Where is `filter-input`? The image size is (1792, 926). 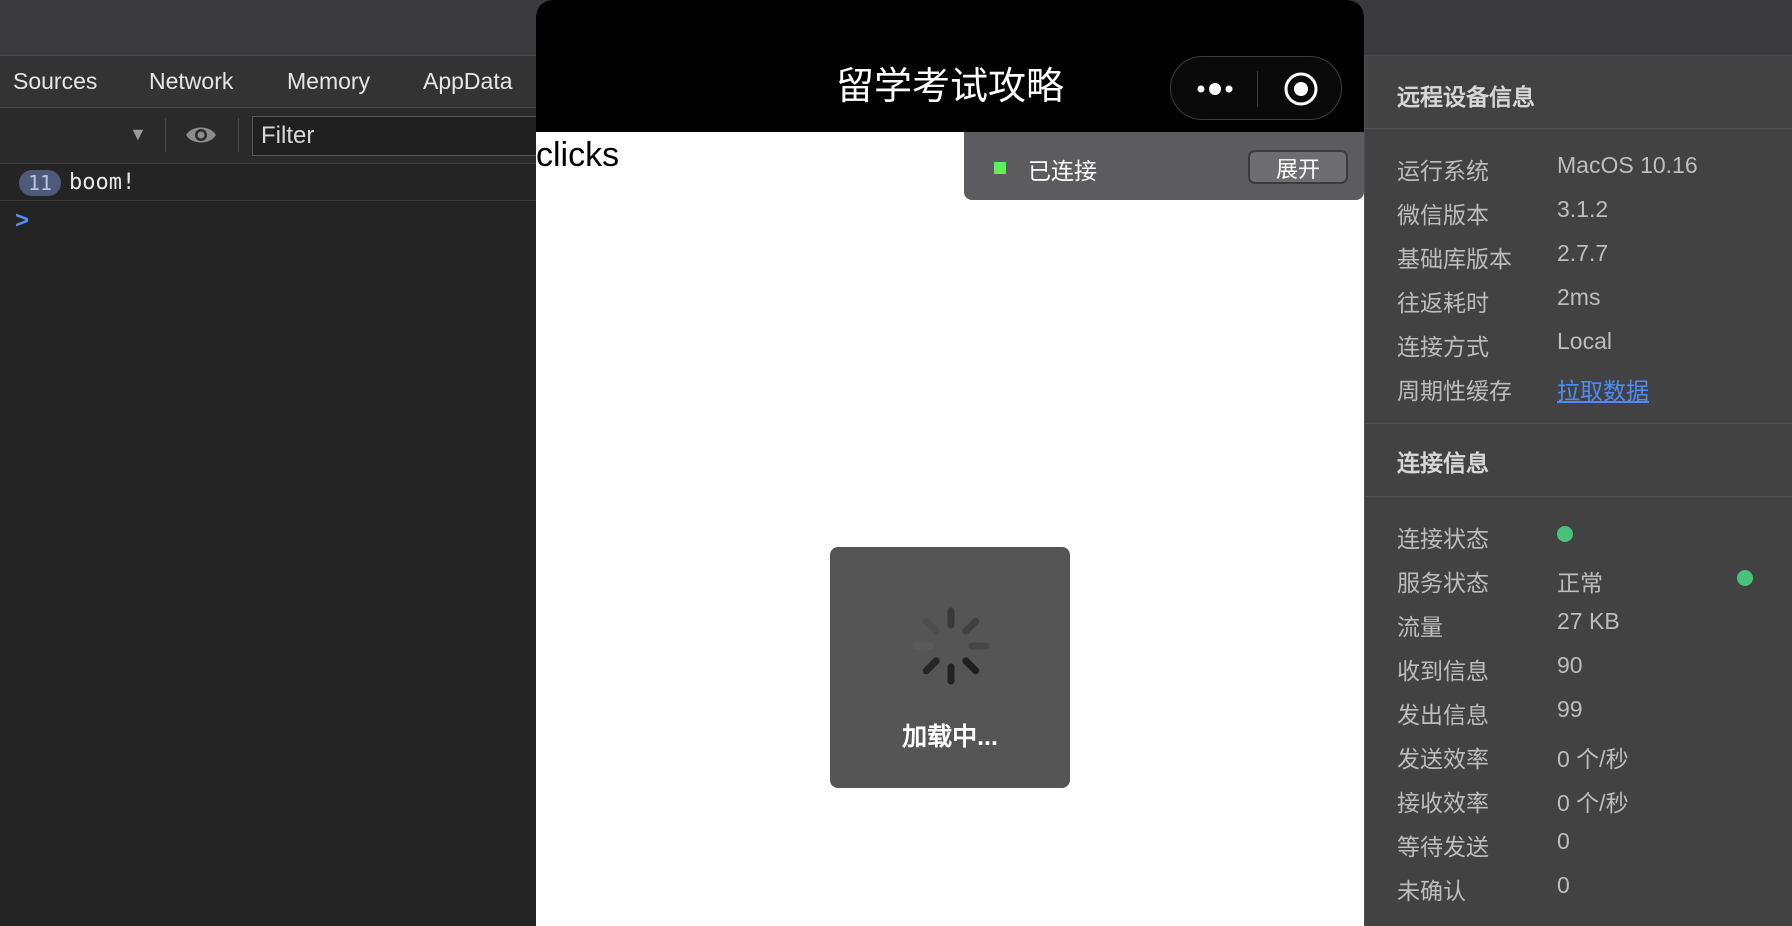
filter-input is located at coordinates (402, 136).